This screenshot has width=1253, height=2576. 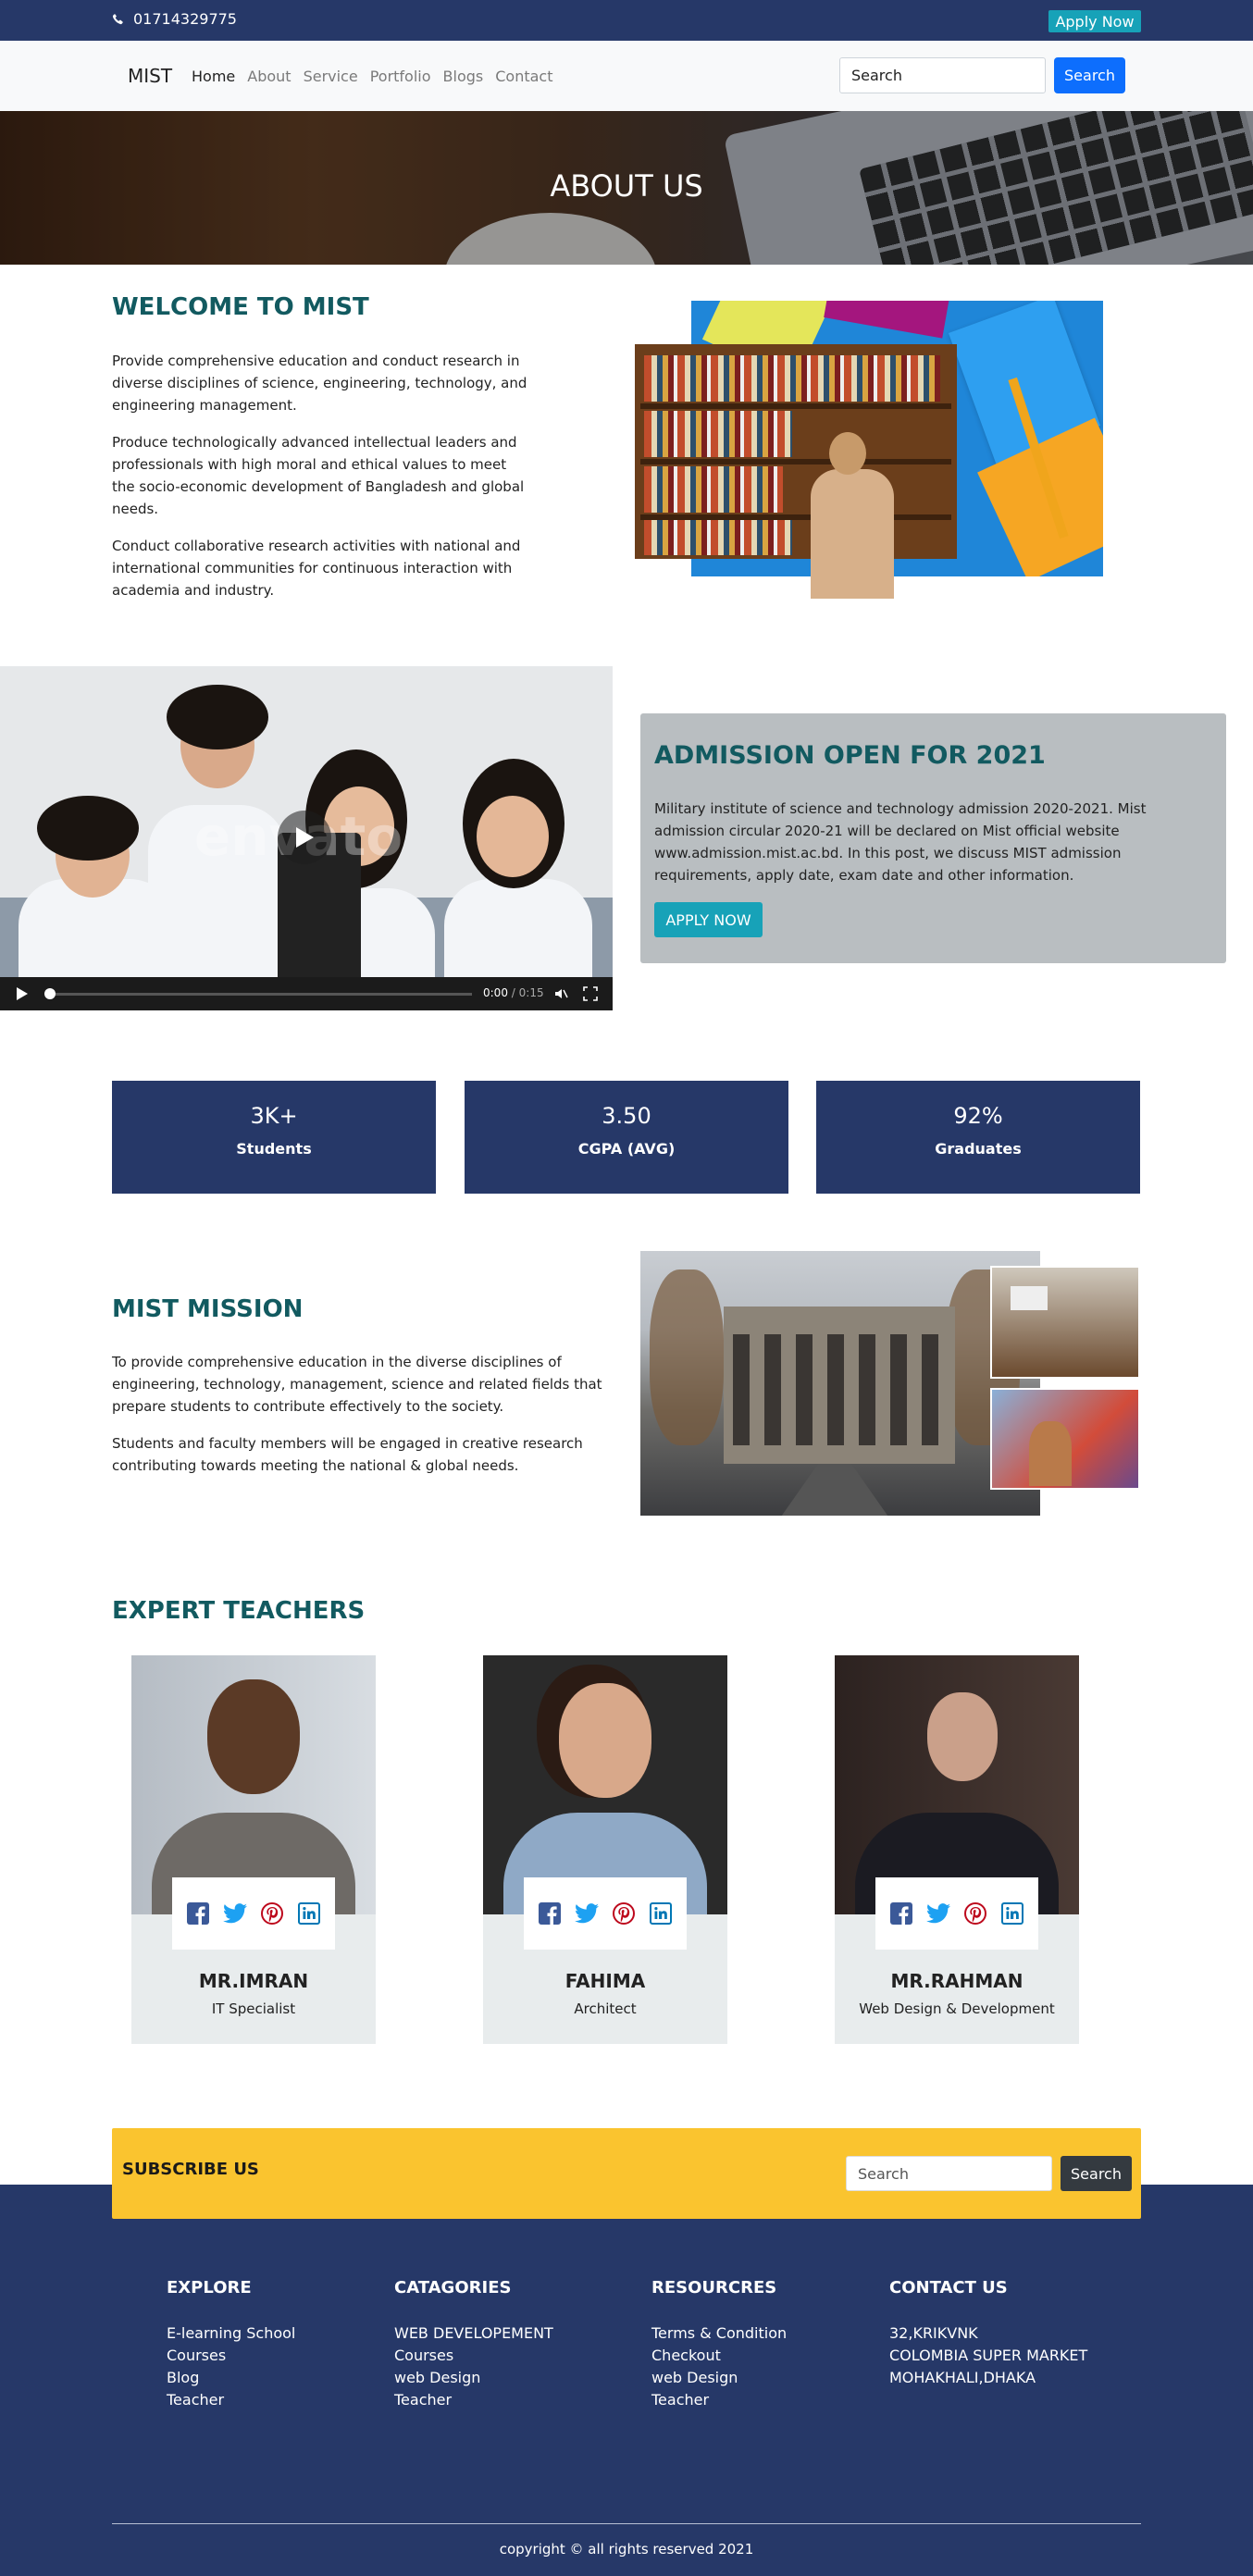 I want to click on footer-link: Terms & Condition, so click(x=719, y=2334).